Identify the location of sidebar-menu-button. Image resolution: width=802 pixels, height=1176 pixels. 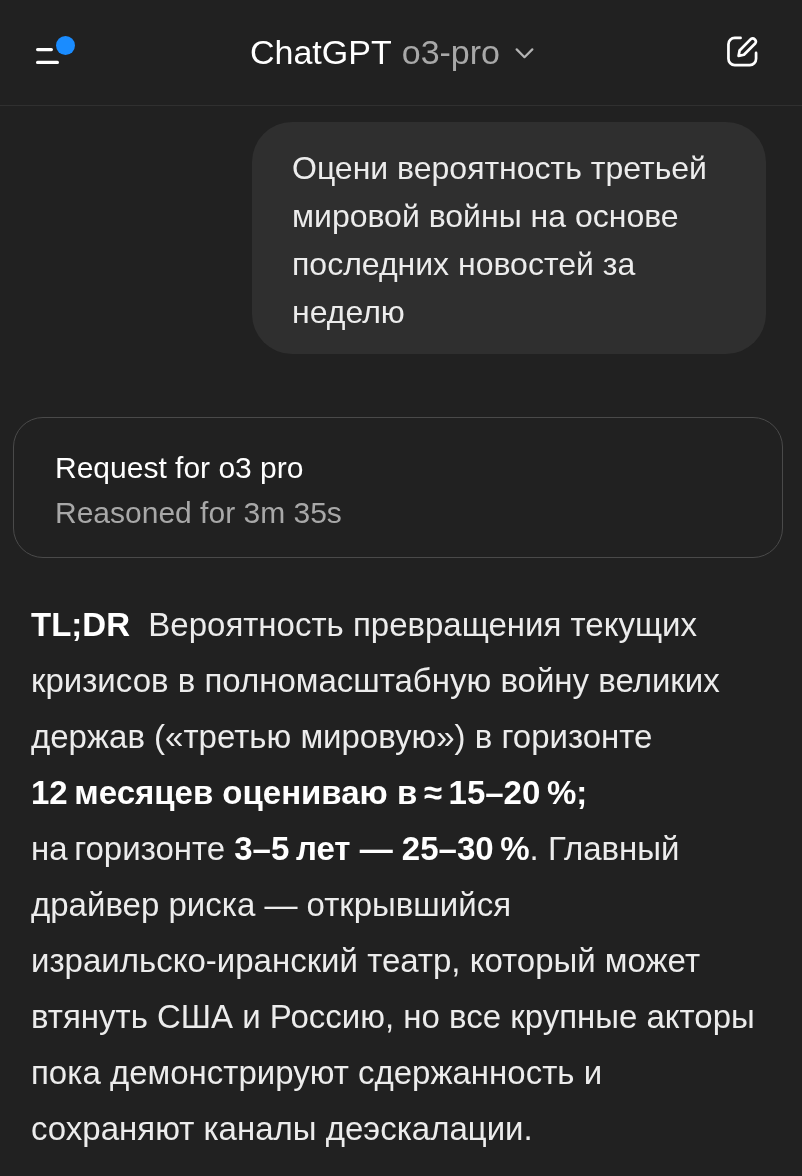
(56, 50).